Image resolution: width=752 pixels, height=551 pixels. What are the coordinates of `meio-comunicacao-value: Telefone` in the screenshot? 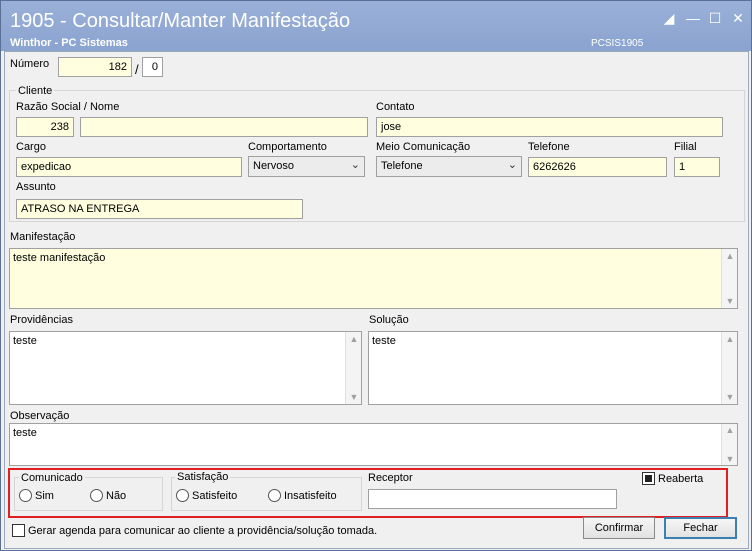 It's located at (402, 166).